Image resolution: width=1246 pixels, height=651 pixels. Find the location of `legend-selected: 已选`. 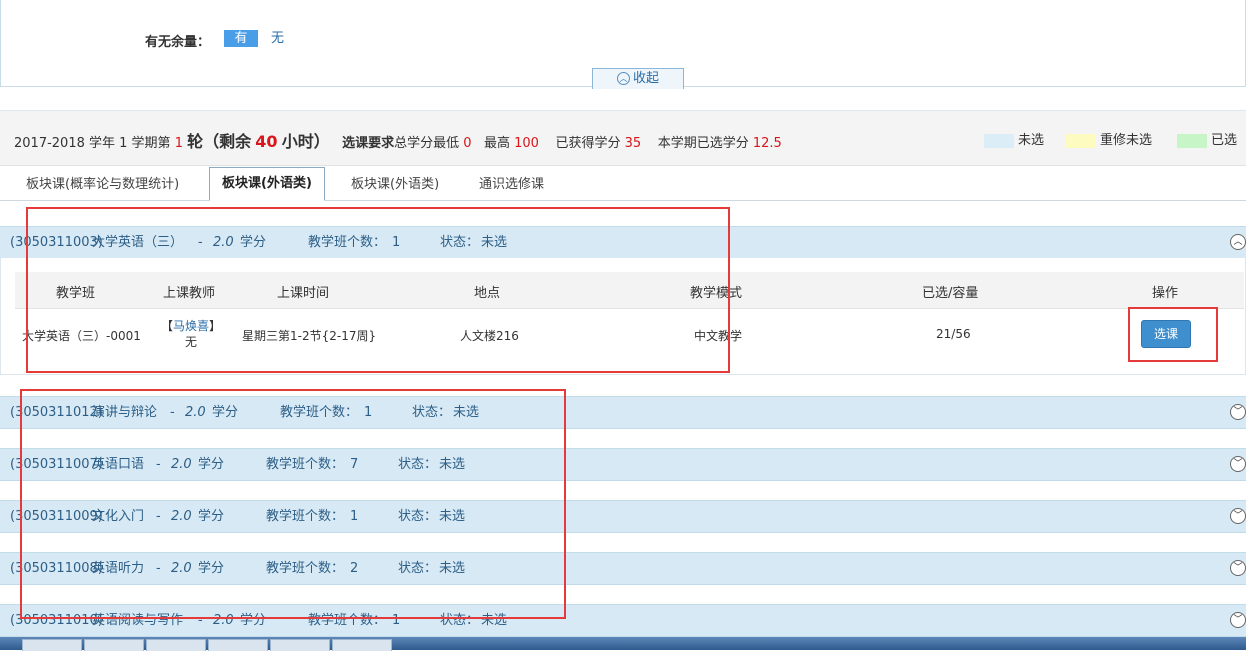

legend-selected: 已选 is located at coordinates (1207, 138).